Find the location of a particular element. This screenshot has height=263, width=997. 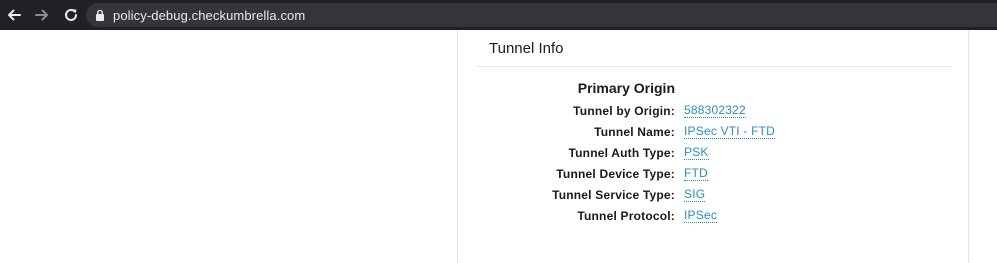

reload-icon is located at coordinates (71, 14).